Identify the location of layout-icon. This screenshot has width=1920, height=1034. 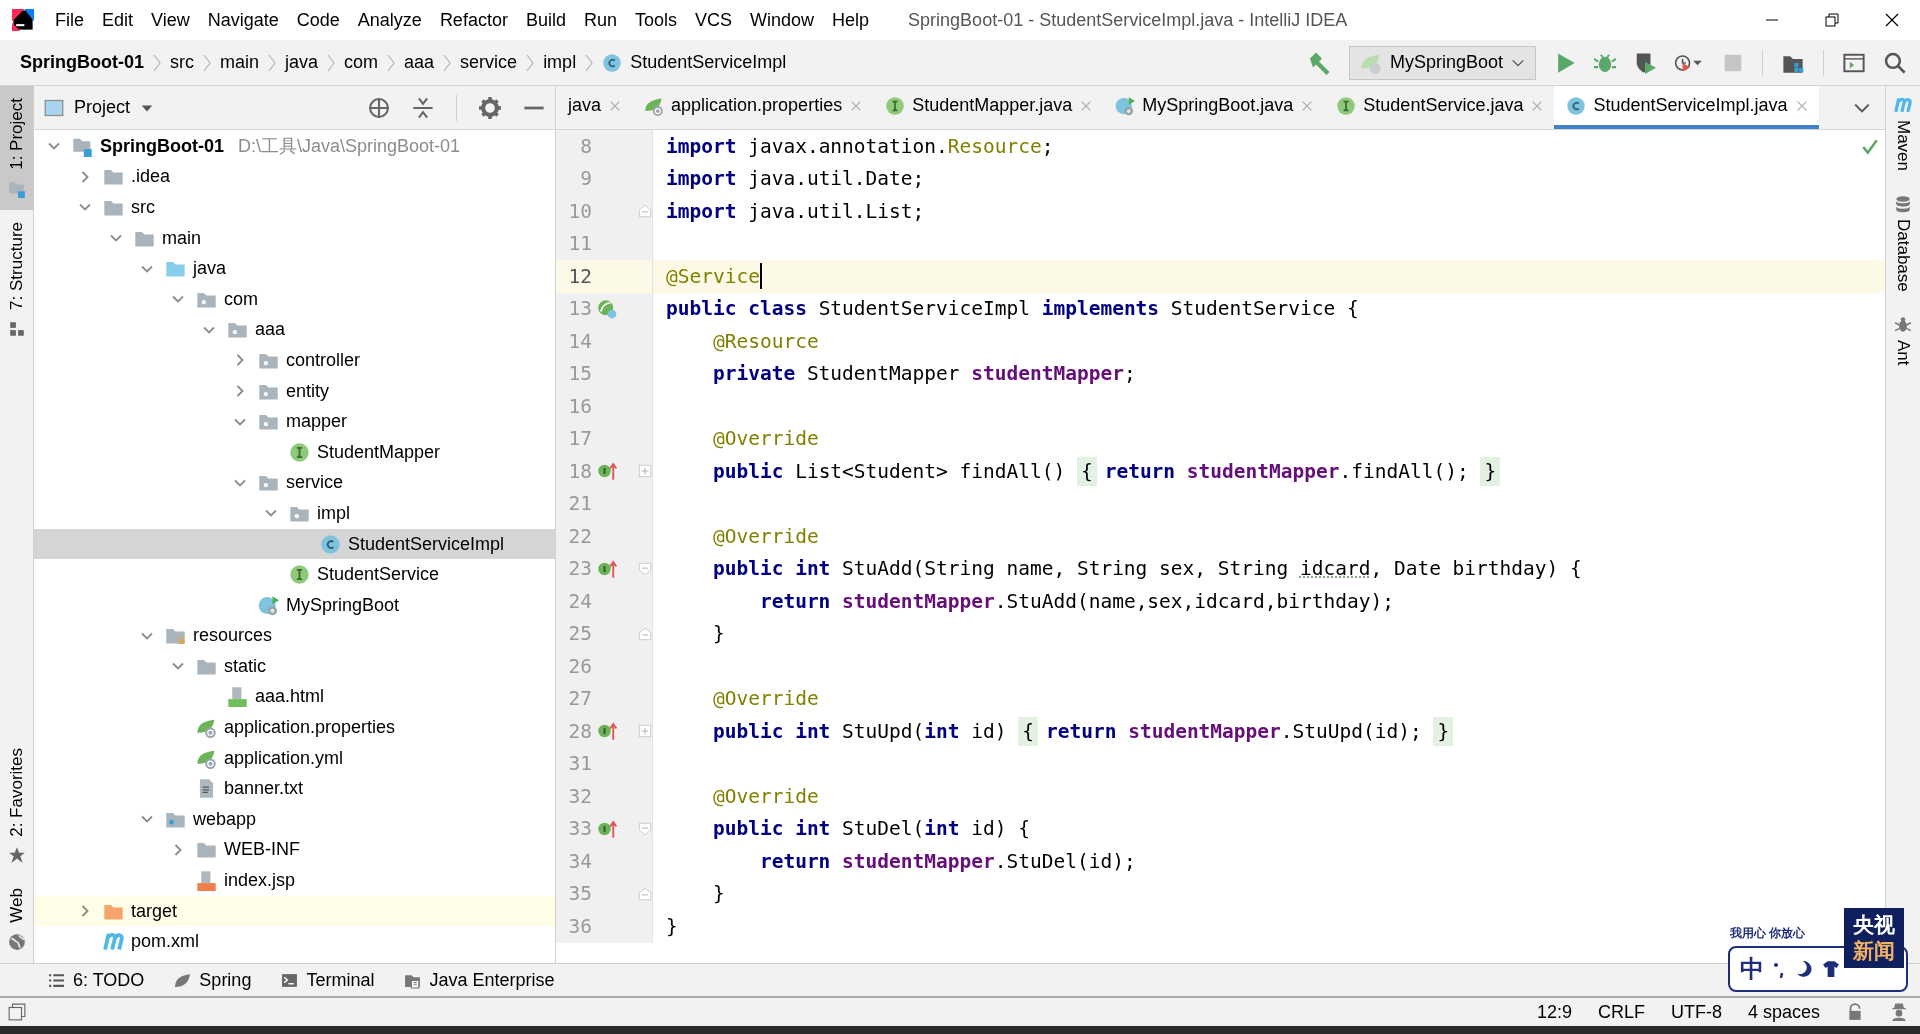
(17, 1012).